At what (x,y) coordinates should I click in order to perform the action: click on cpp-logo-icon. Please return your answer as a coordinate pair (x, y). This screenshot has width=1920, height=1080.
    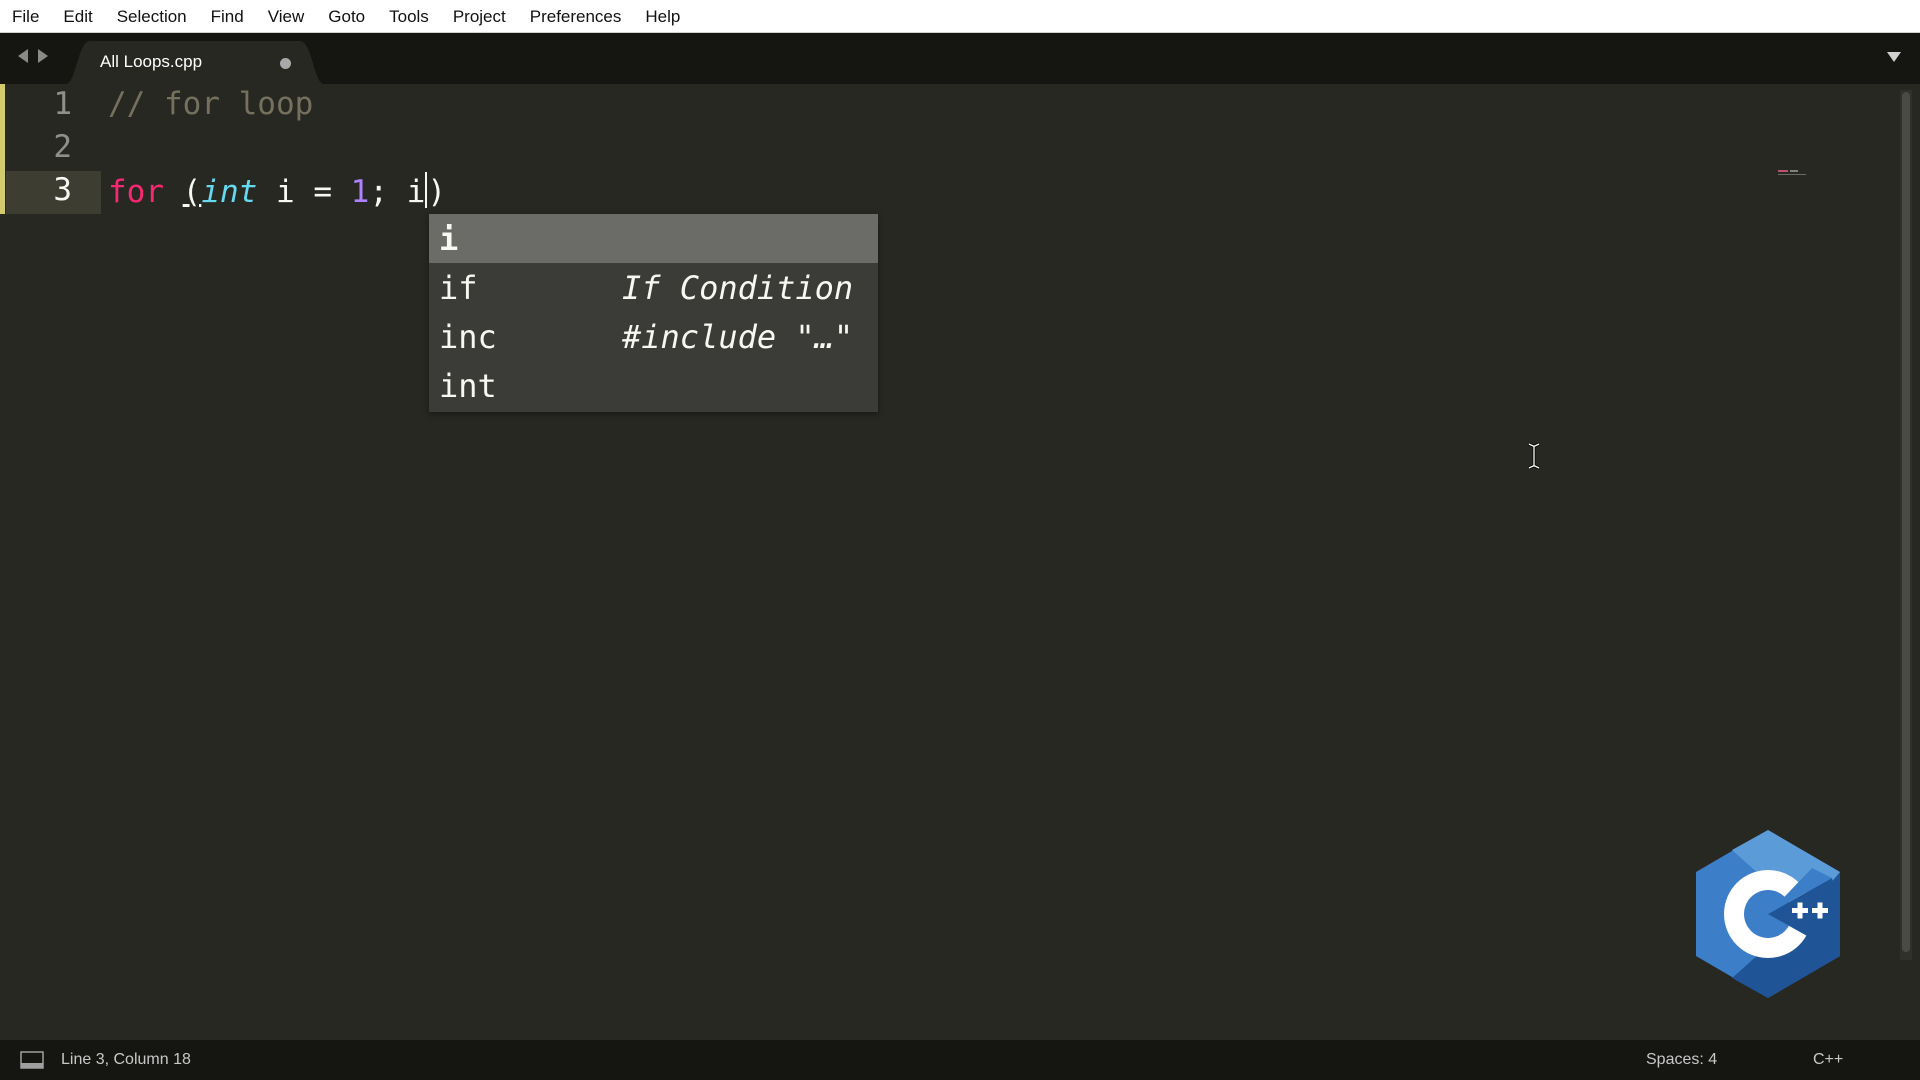
    Looking at the image, I should click on (1768, 914).